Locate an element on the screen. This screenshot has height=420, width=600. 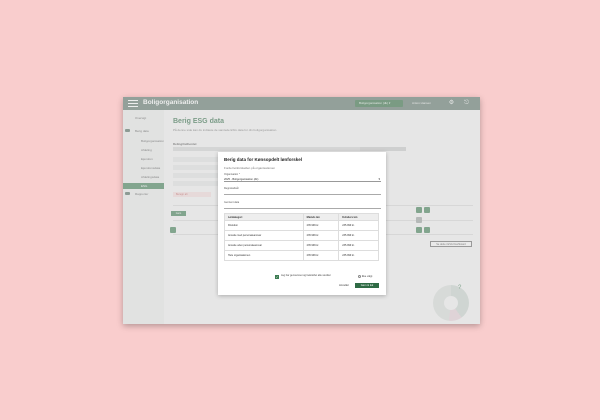
radio-label: Ikke valgt is located at coordinates (367, 277).